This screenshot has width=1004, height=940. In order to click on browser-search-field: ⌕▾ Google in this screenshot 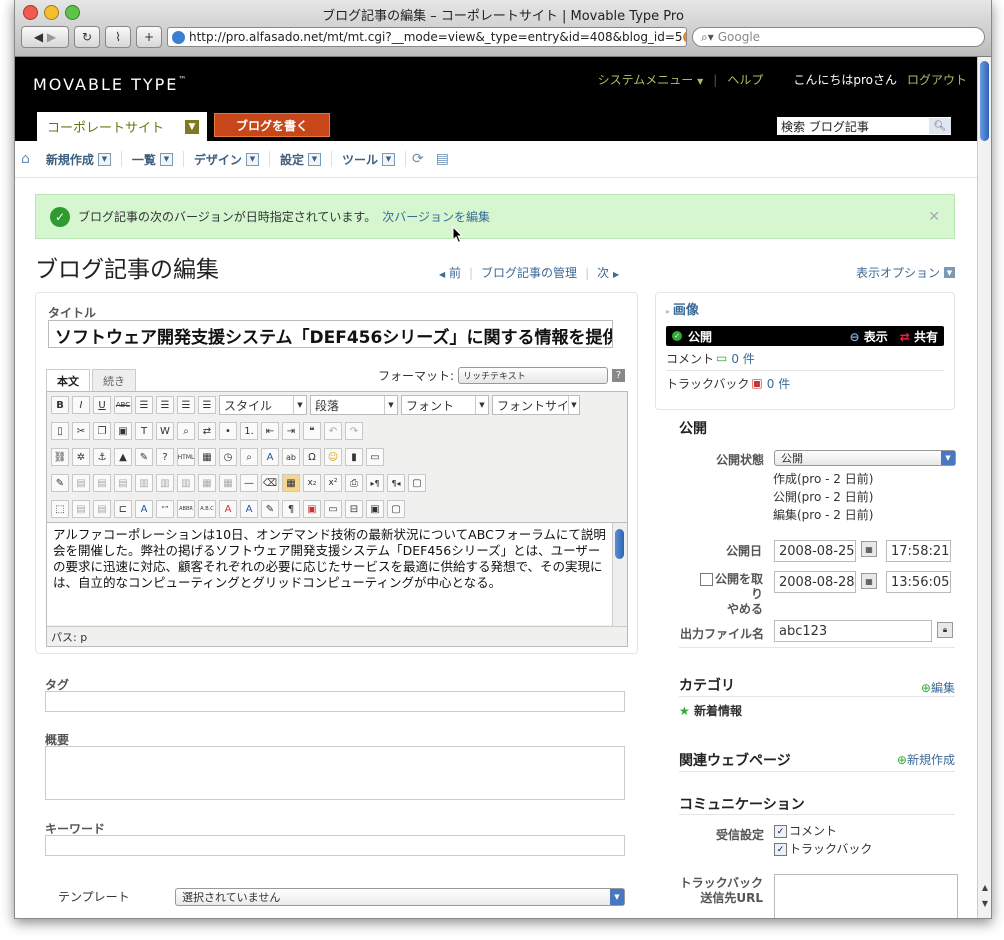, I will do `click(838, 37)`.